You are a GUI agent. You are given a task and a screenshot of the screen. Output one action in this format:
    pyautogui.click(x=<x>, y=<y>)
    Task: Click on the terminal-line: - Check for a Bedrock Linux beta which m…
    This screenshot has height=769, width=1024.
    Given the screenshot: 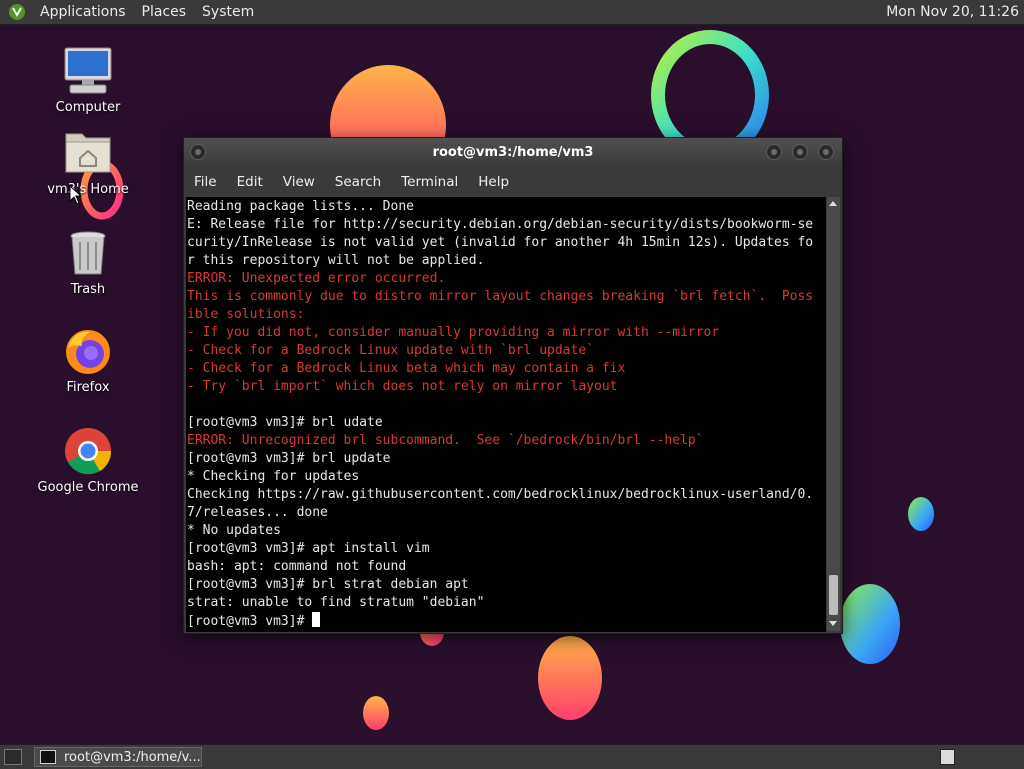 What is the action you would take?
    pyautogui.click(x=506, y=369)
    